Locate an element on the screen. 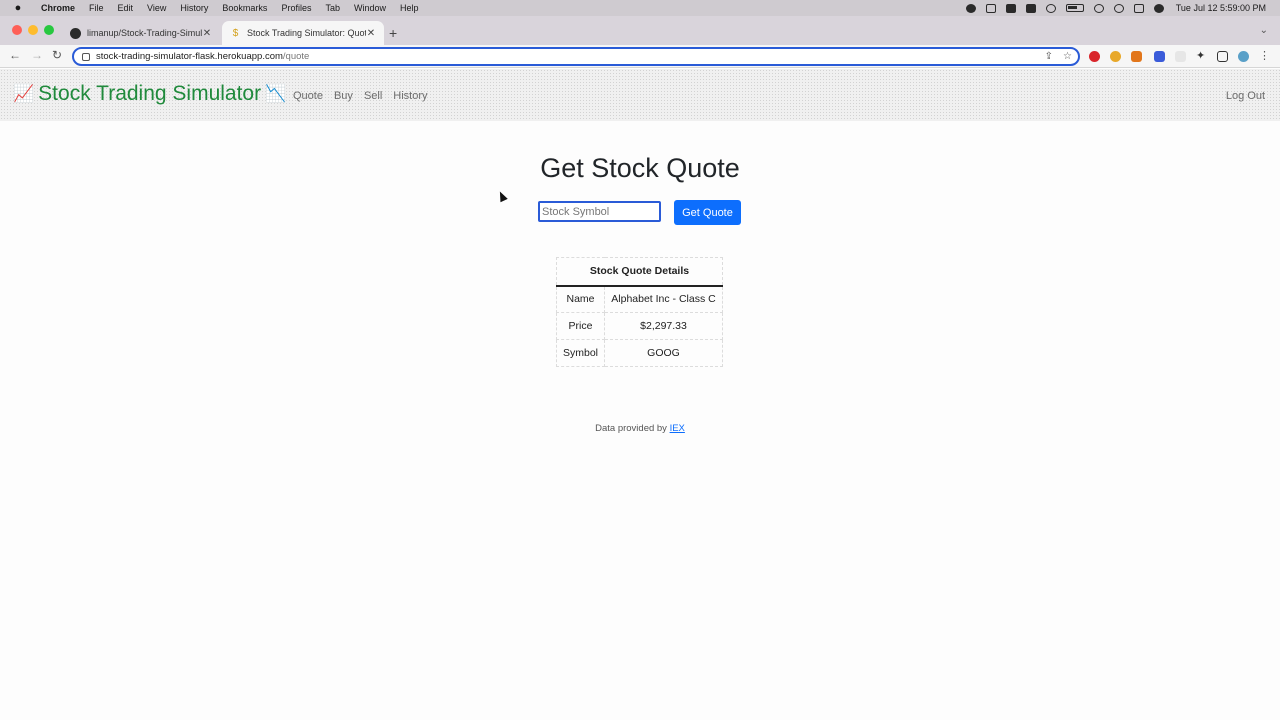  tab-title: Stock Trading Simulator: Quote is located at coordinates (306, 33).